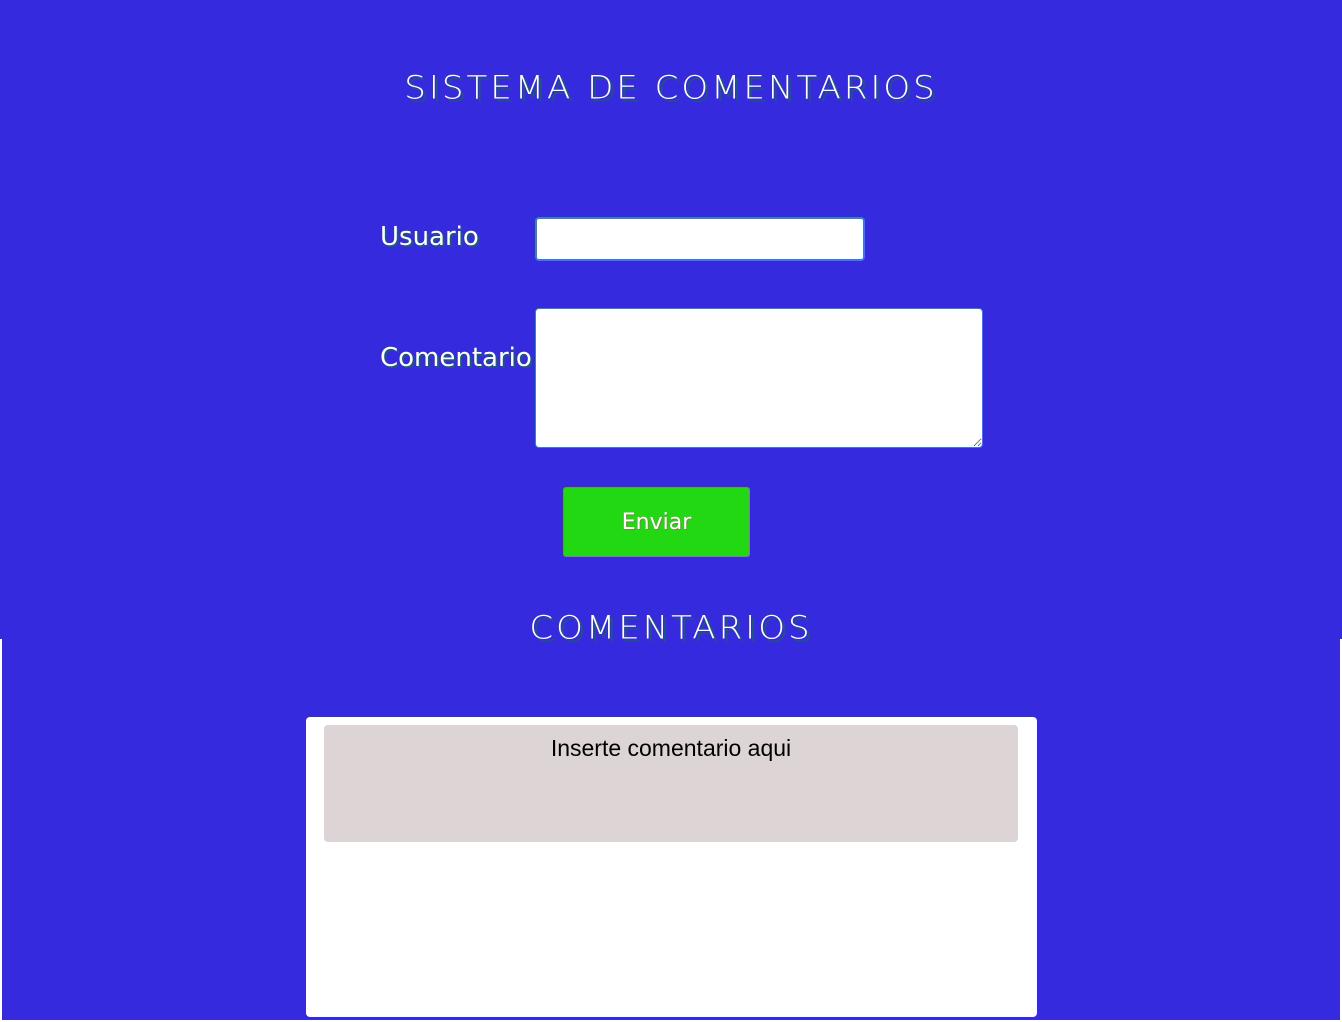 The height and width of the screenshot is (1022, 1342). I want to click on comment-card: Inserte comentario aqui, so click(671, 783).